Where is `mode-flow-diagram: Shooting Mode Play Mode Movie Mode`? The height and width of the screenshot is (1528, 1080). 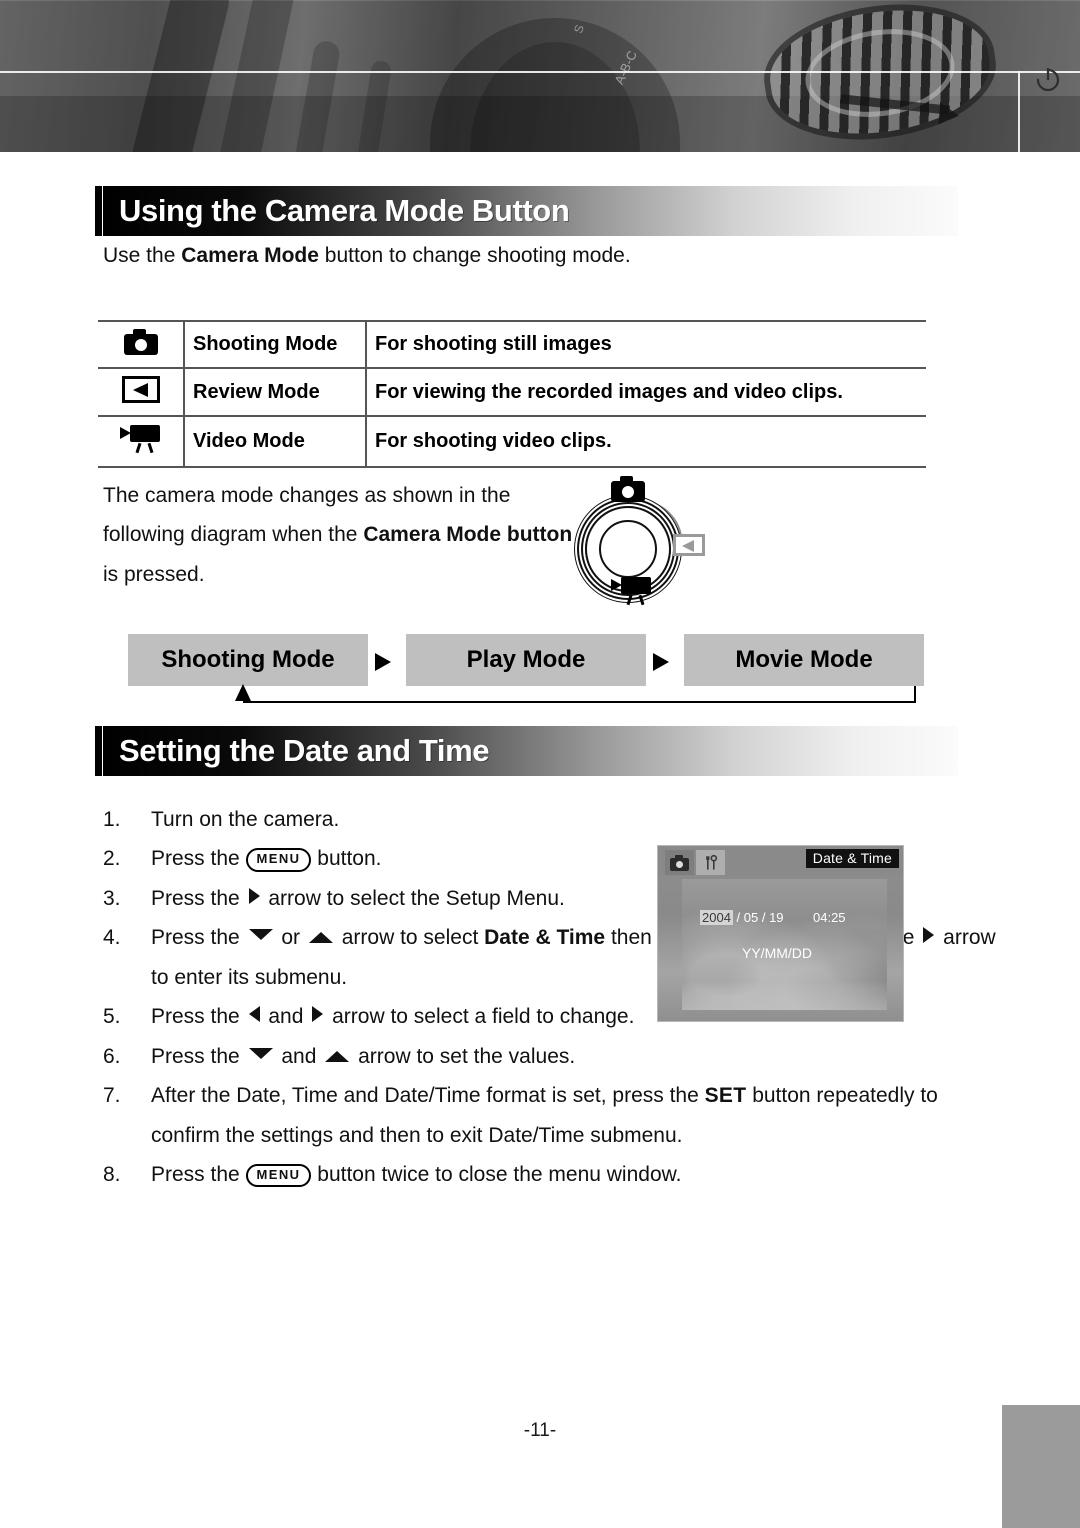 mode-flow-diagram: Shooting Mode Play Mode Movie Mode is located at coordinates (518, 669).